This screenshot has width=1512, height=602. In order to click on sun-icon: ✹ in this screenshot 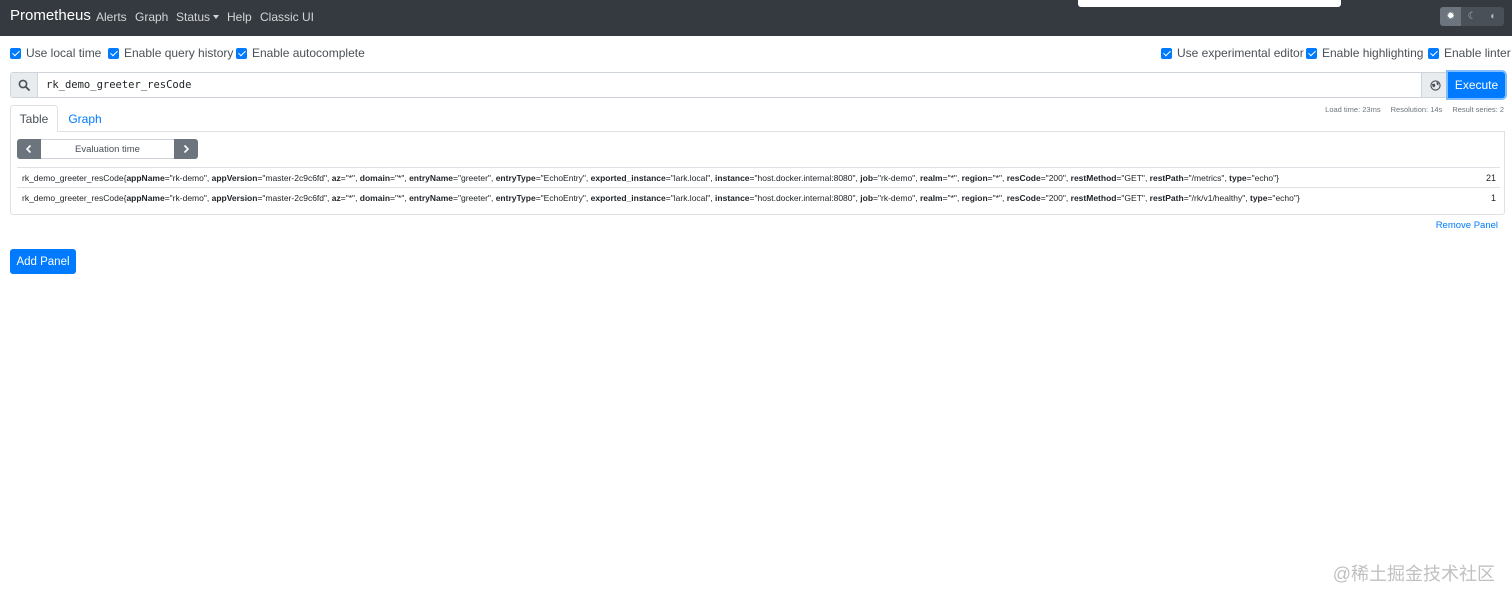, I will do `click(1451, 16)`.